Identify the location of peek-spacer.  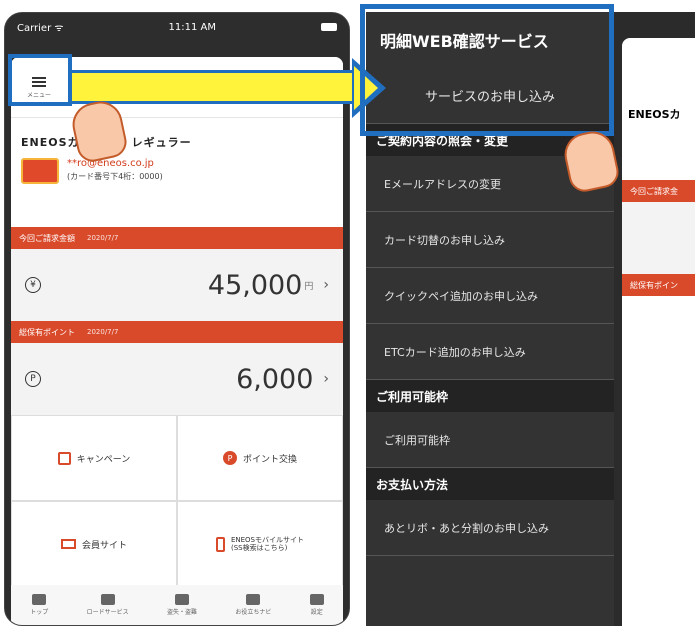
(658, 155).